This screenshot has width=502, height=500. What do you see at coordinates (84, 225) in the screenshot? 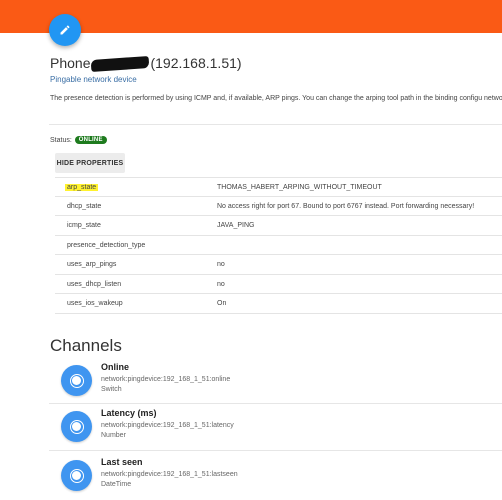
I see `property-key: icmp_state` at bounding box center [84, 225].